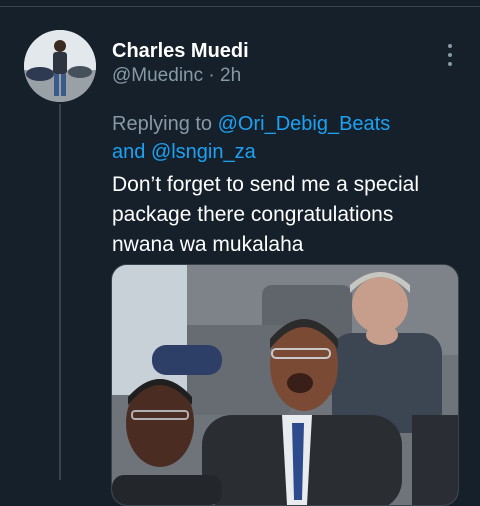 The image size is (480, 506). What do you see at coordinates (240, 3) in the screenshot?
I see `top-divider` at bounding box center [240, 3].